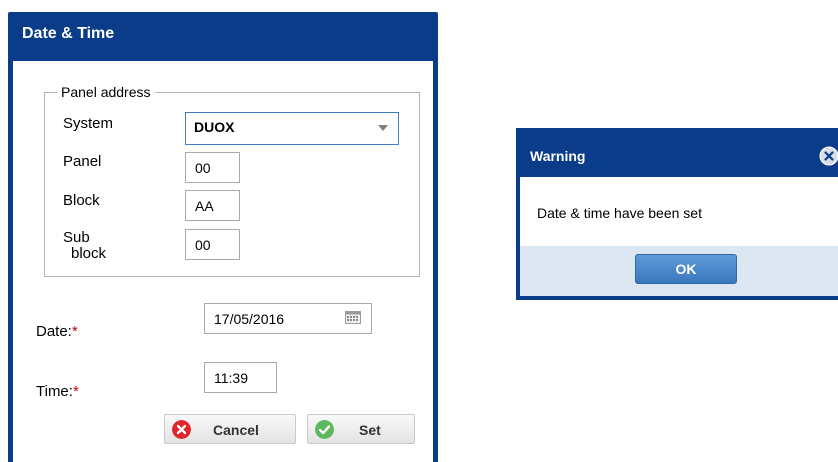 The image size is (838, 462). I want to click on block-label: Block, so click(81, 200).